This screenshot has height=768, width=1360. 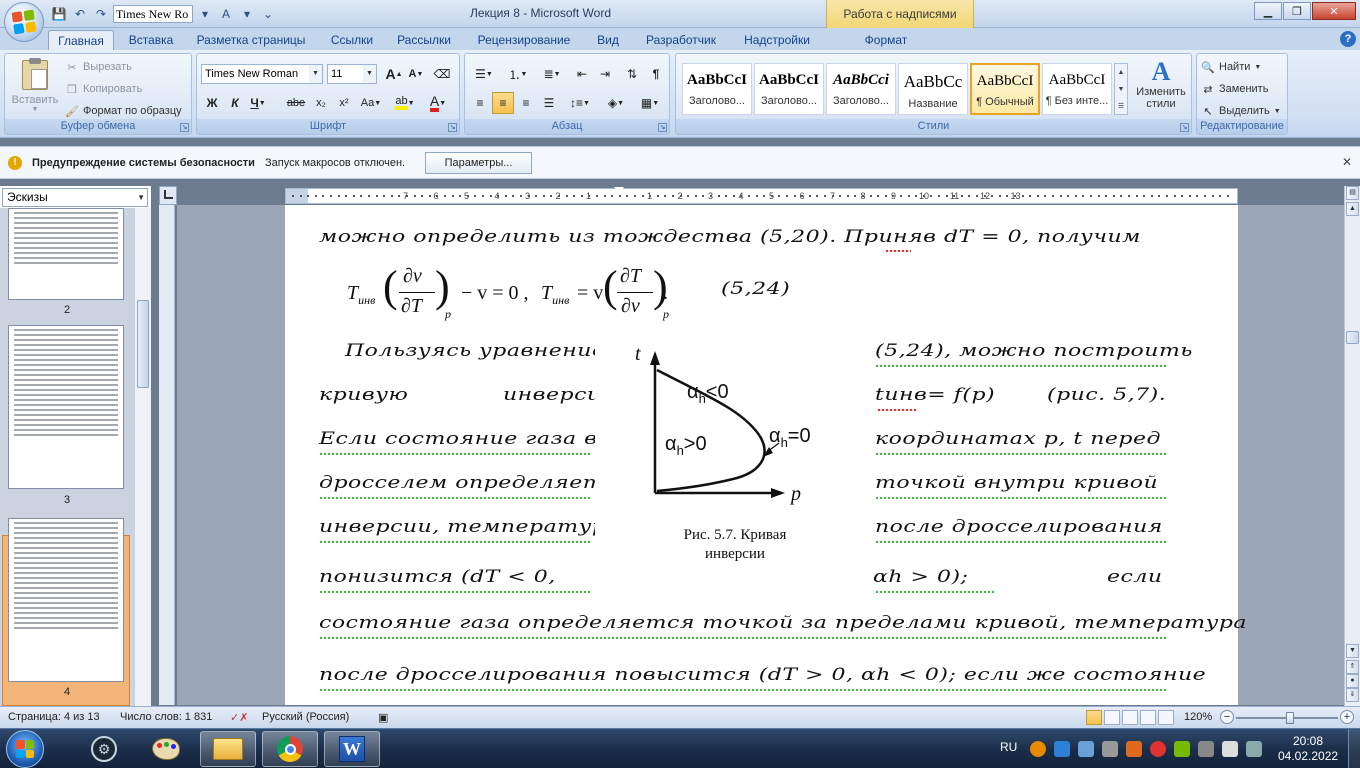 What do you see at coordinates (1352, 695) in the screenshot?
I see `next-page-icon: ⇓` at bounding box center [1352, 695].